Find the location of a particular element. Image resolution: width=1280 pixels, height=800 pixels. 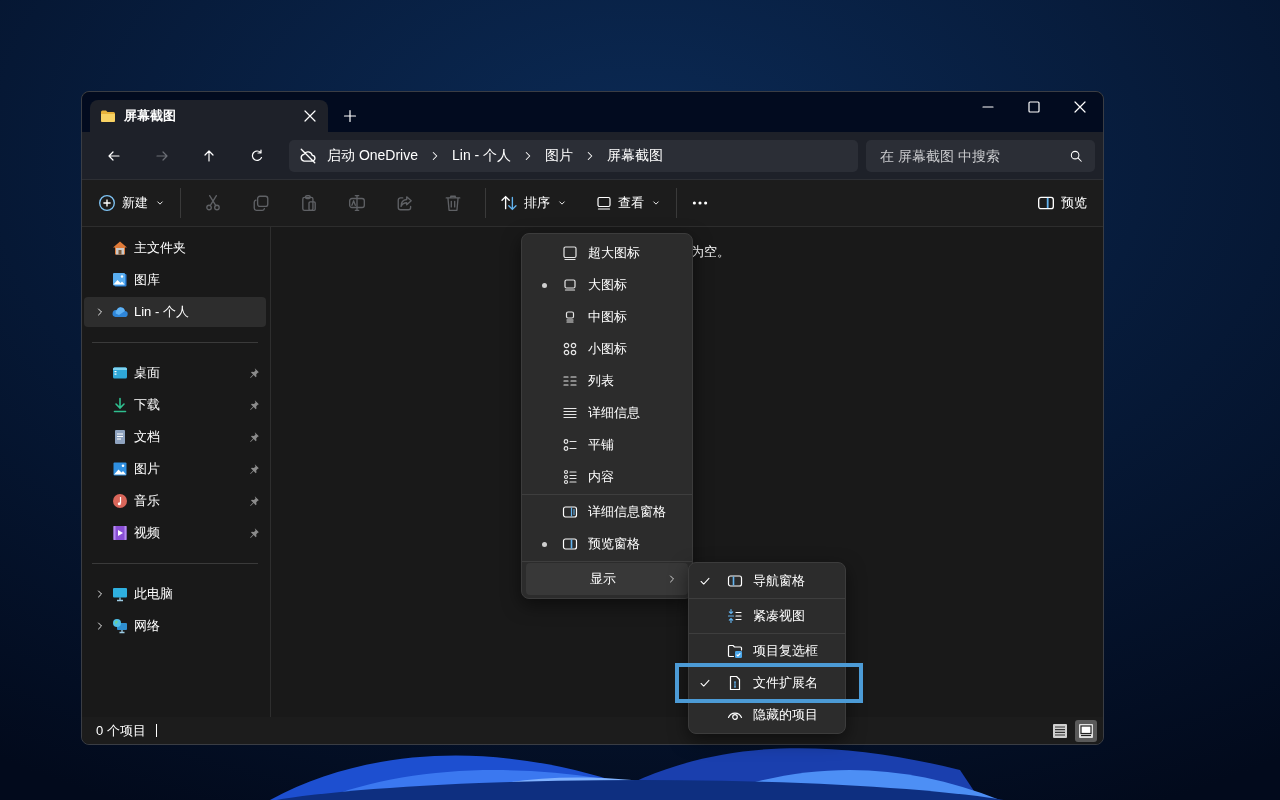

menu-item: 预览窗格 is located at coordinates (607, 544).